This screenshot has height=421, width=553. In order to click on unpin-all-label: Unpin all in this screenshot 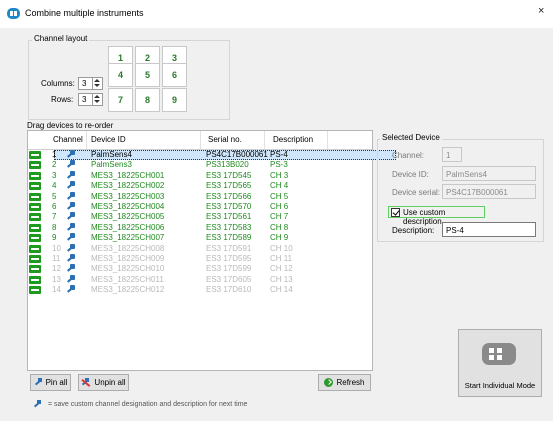, I will do `click(110, 382)`.